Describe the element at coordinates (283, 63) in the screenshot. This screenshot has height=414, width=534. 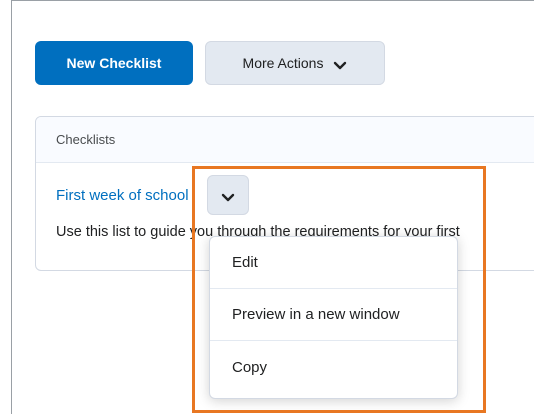
I see `more-actions-label: More Actions` at that location.